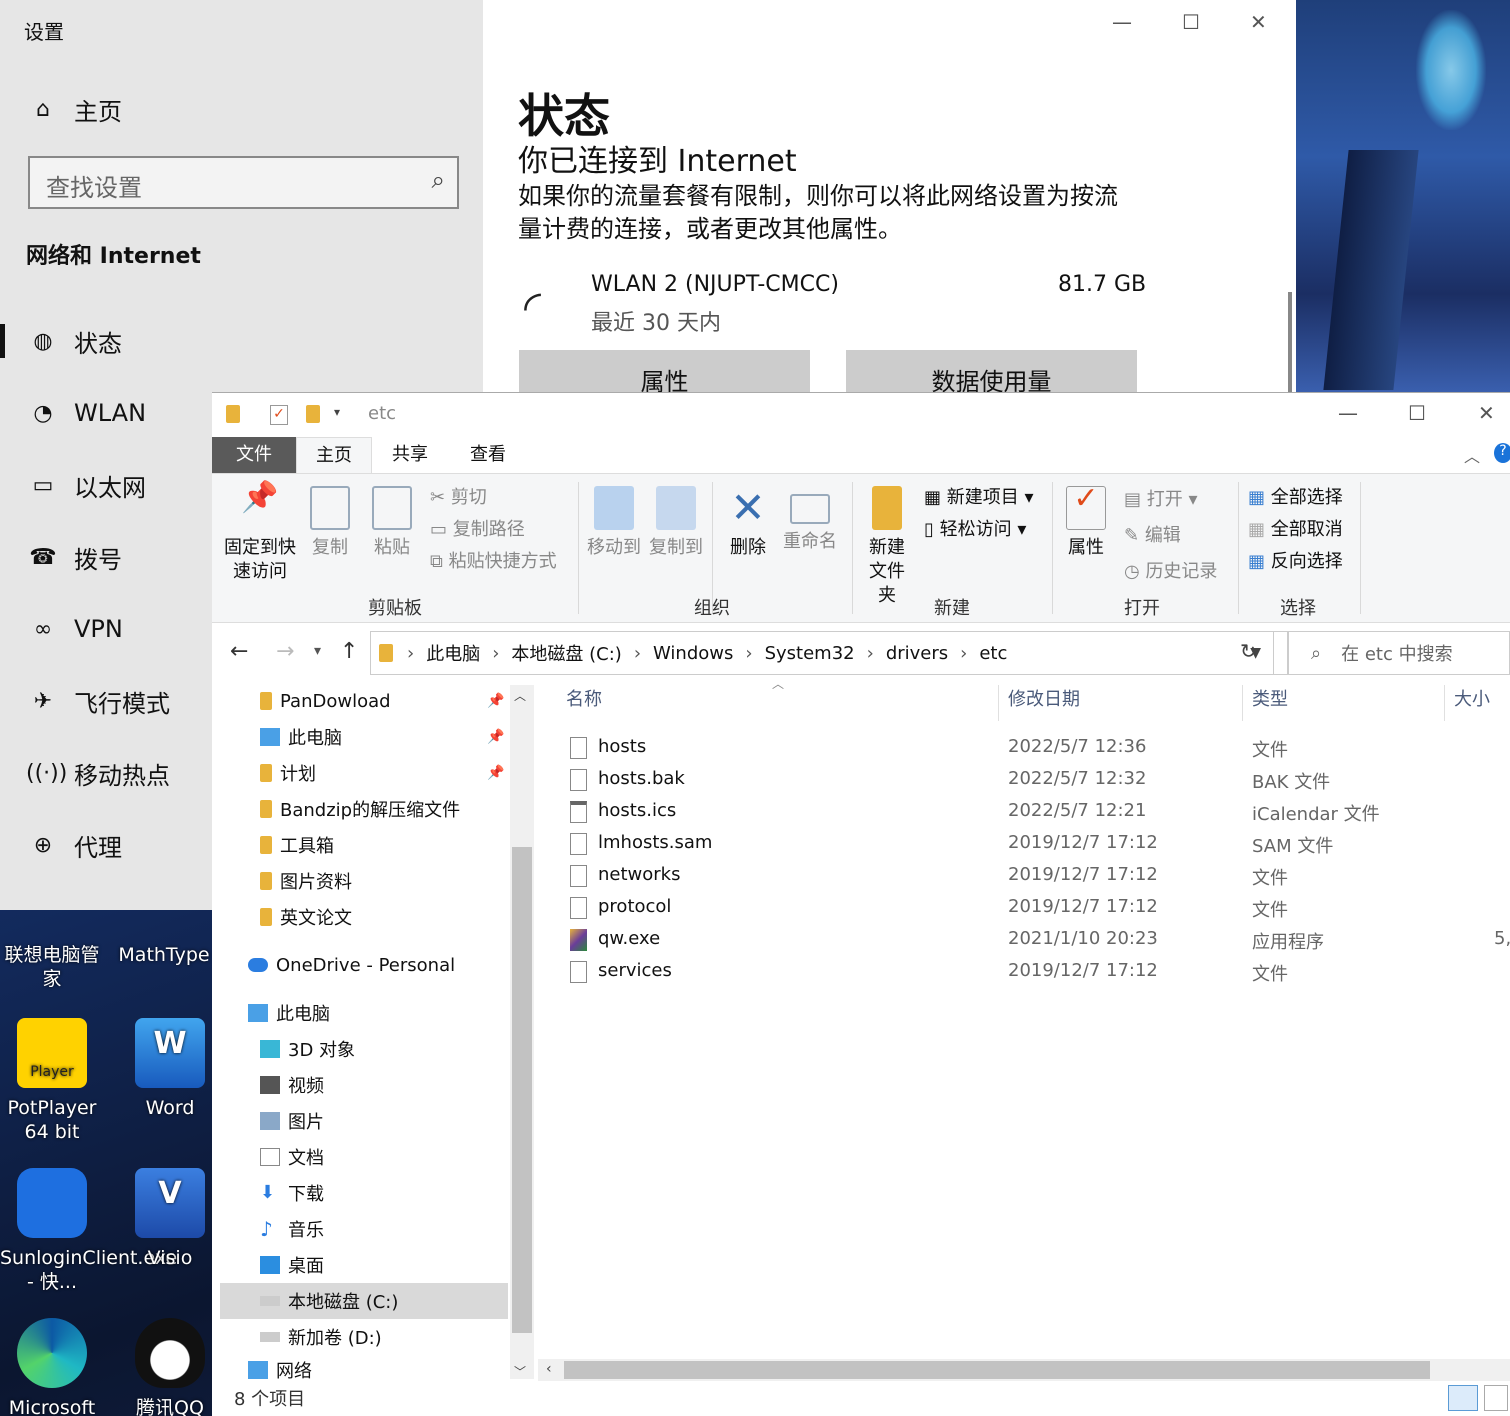 This screenshot has height=1416, width=1510. Describe the element at coordinates (1270, 698) in the screenshot. I see `column-type: 类型` at that location.